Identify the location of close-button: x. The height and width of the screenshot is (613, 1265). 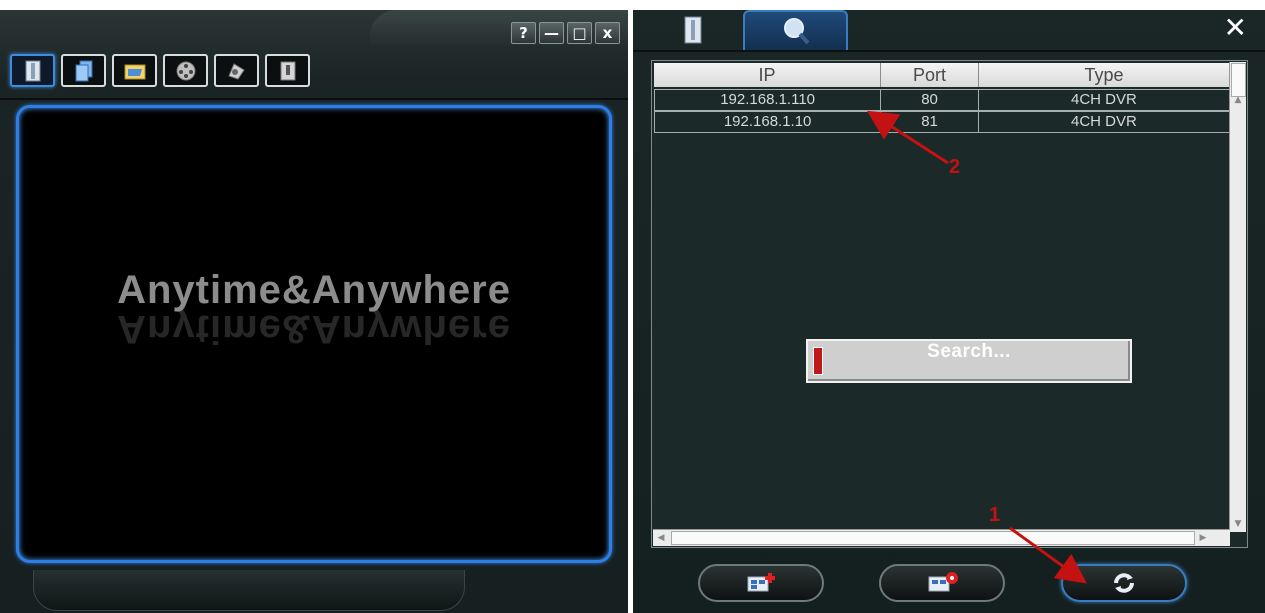
(607, 33).